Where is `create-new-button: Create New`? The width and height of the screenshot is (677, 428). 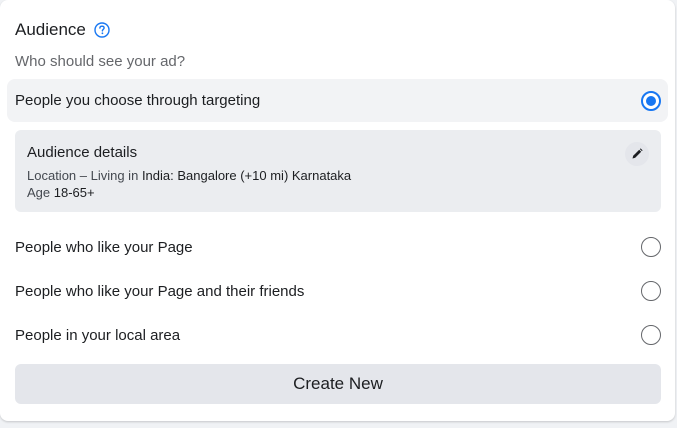 create-new-button: Create New is located at coordinates (338, 384).